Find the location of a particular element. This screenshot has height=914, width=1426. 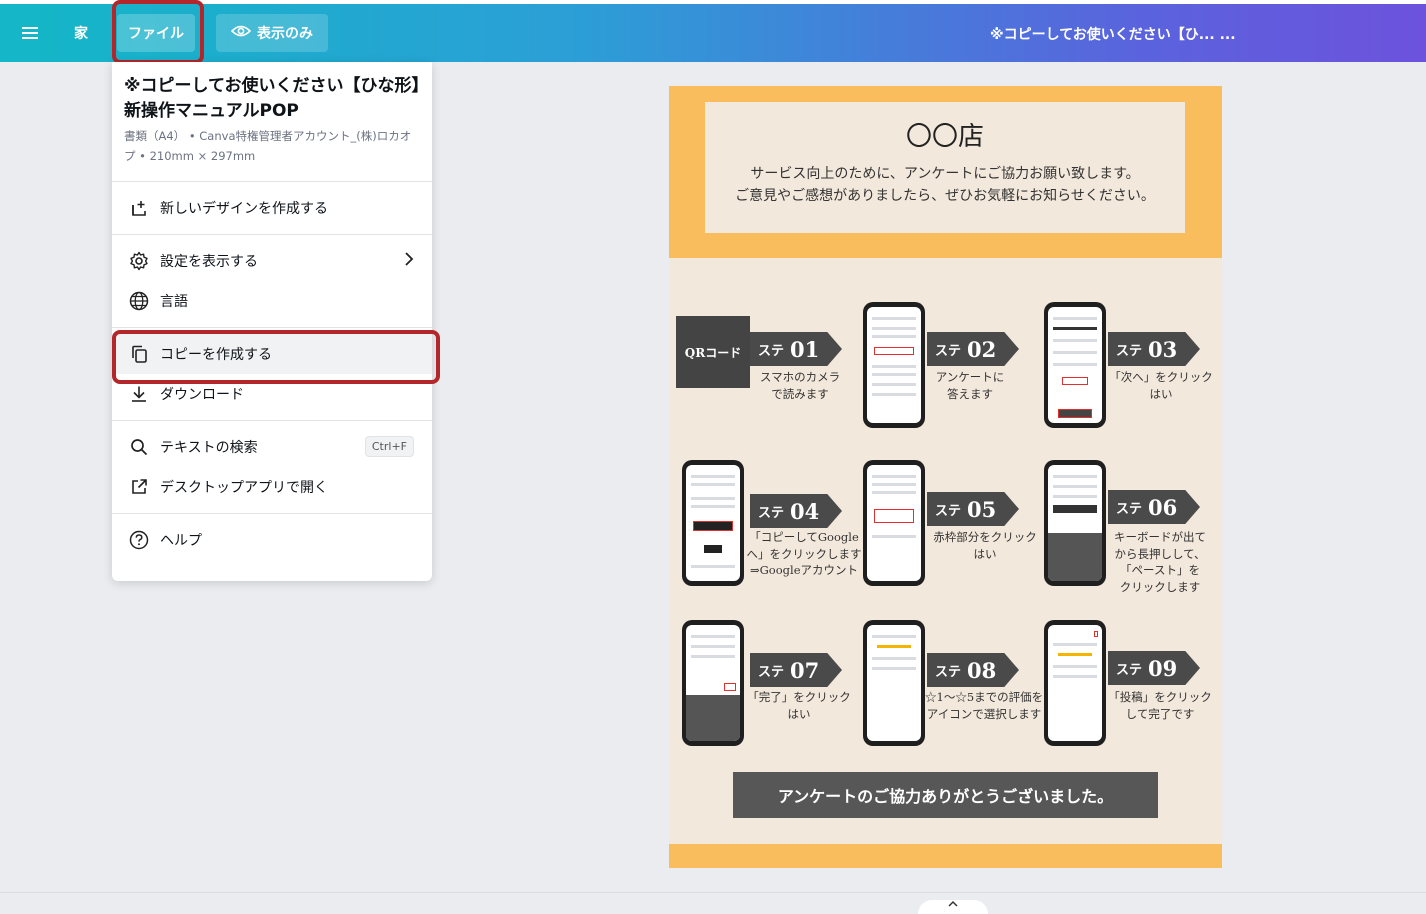

shortcut-badge: Ctrl+F is located at coordinates (389, 446).